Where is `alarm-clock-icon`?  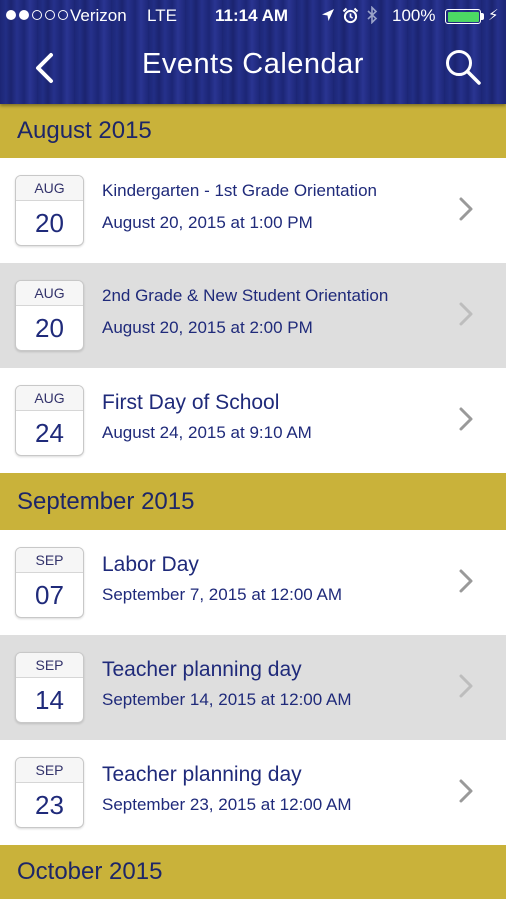
alarm-clock-icon is located at coordinates (350, 15).